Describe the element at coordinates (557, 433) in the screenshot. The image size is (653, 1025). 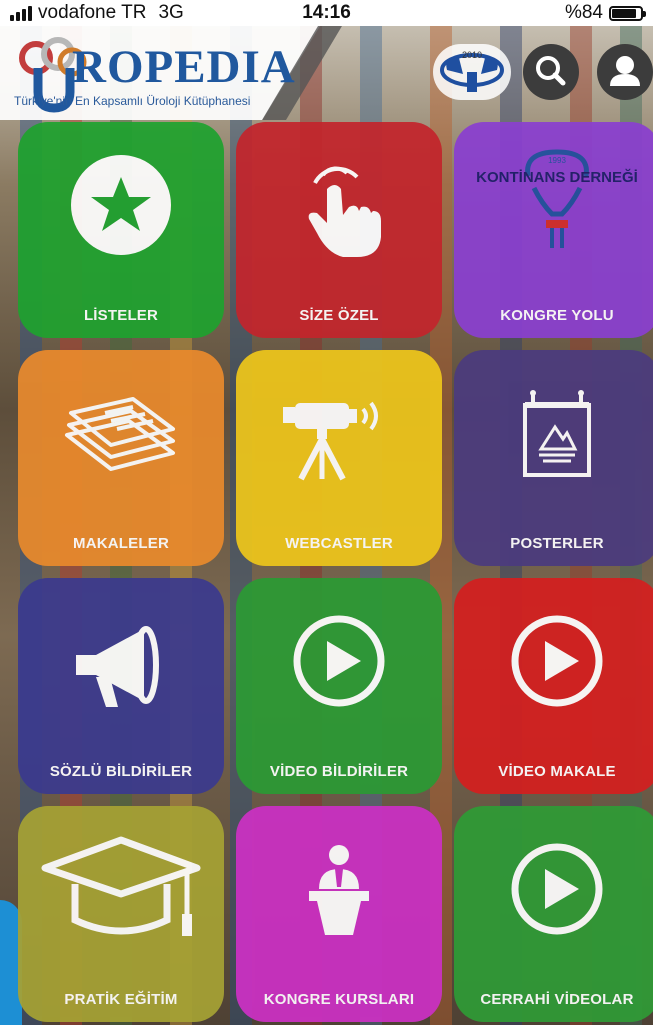
I see `poster-icon` at that location.